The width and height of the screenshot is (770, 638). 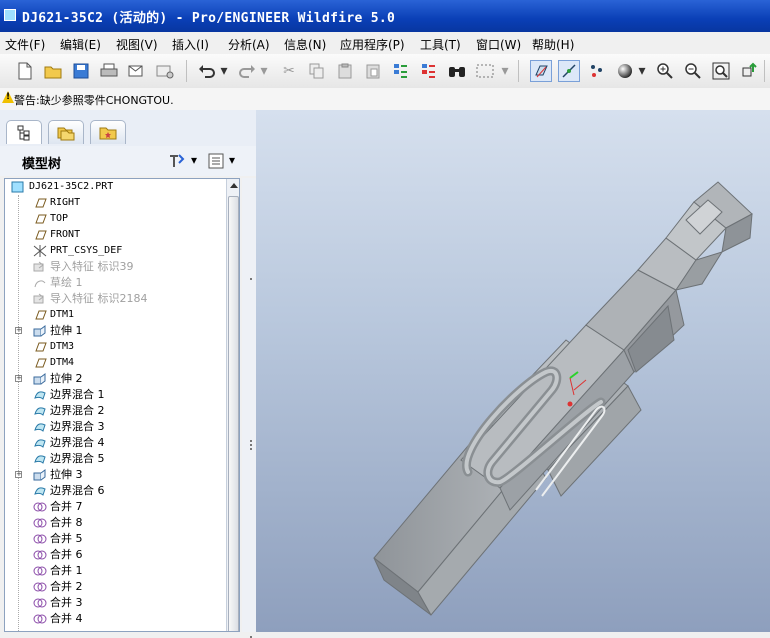 I want to click on menu-edit: 编辑(E), so click(x=80, y=44).